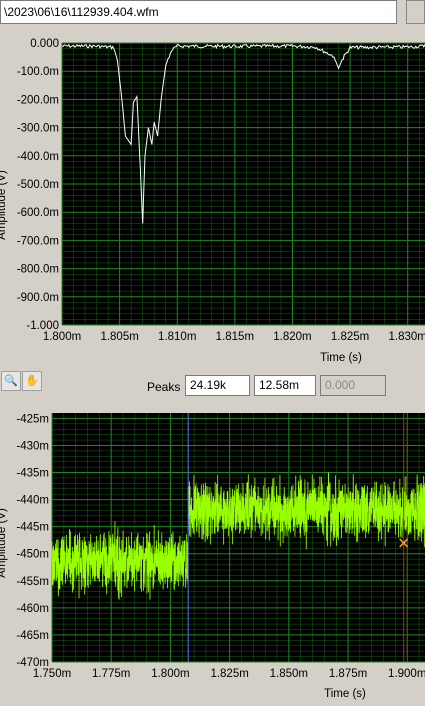  What do you see at coordinates (348, 674) in the screenshot?
I see `x-tick-label: 1.875m` at bounding box center [348, 674].